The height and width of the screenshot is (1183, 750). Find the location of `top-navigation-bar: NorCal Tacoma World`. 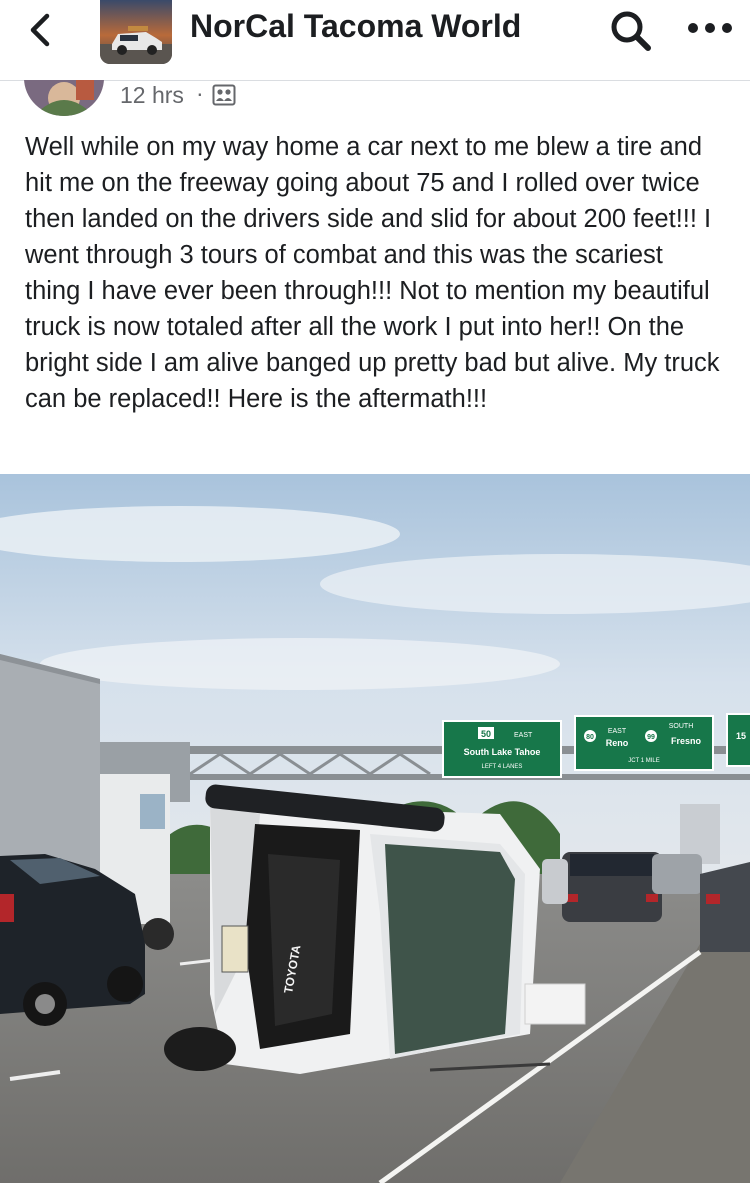

top-navigation-bar: NorCal Tacoma World is located at coordinates (375, 40).